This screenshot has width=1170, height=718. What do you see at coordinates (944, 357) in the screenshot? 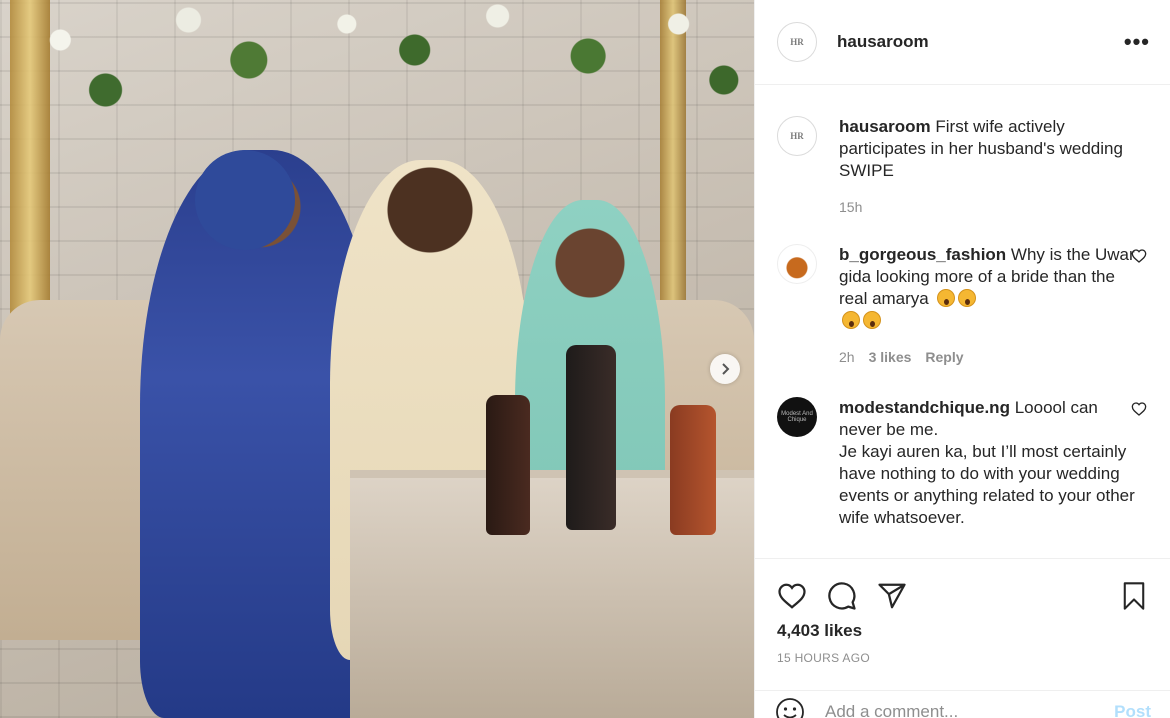
I see `reply-button: Reply` at bounding box center [944, 357].